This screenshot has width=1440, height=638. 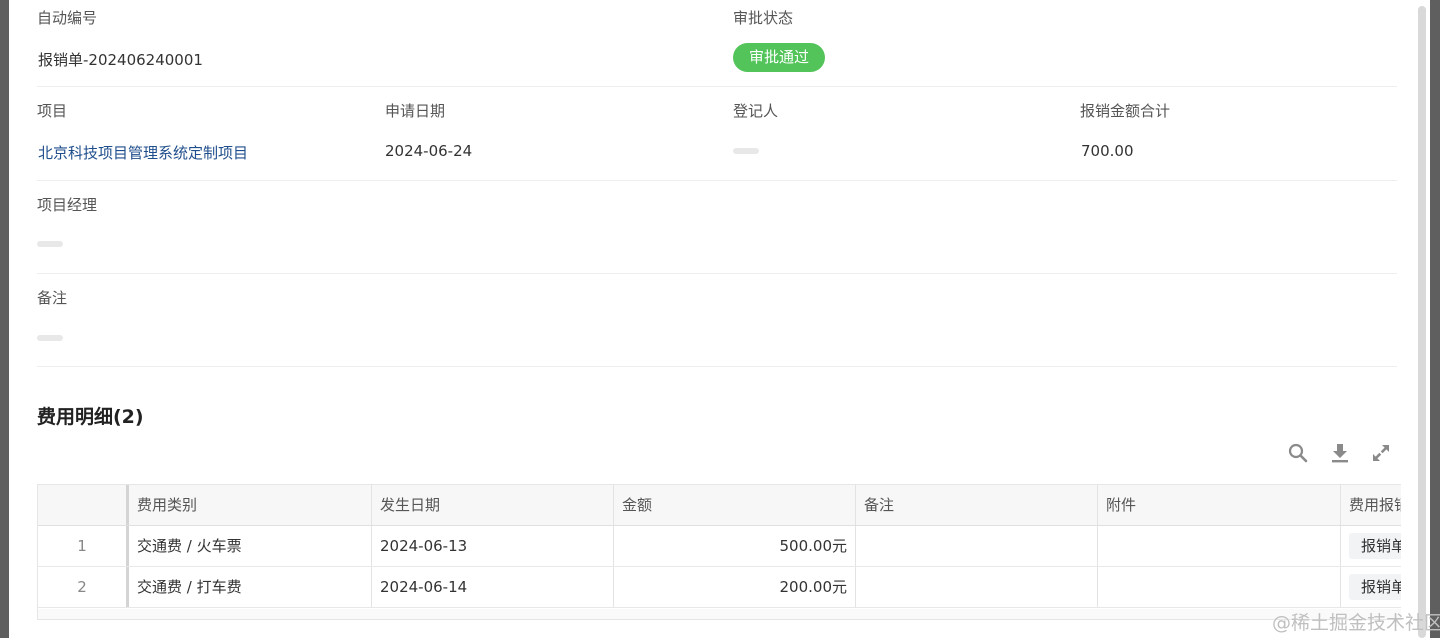 I want to click on apply-date-value: 2024-06-24, so click(x=429, y=151).